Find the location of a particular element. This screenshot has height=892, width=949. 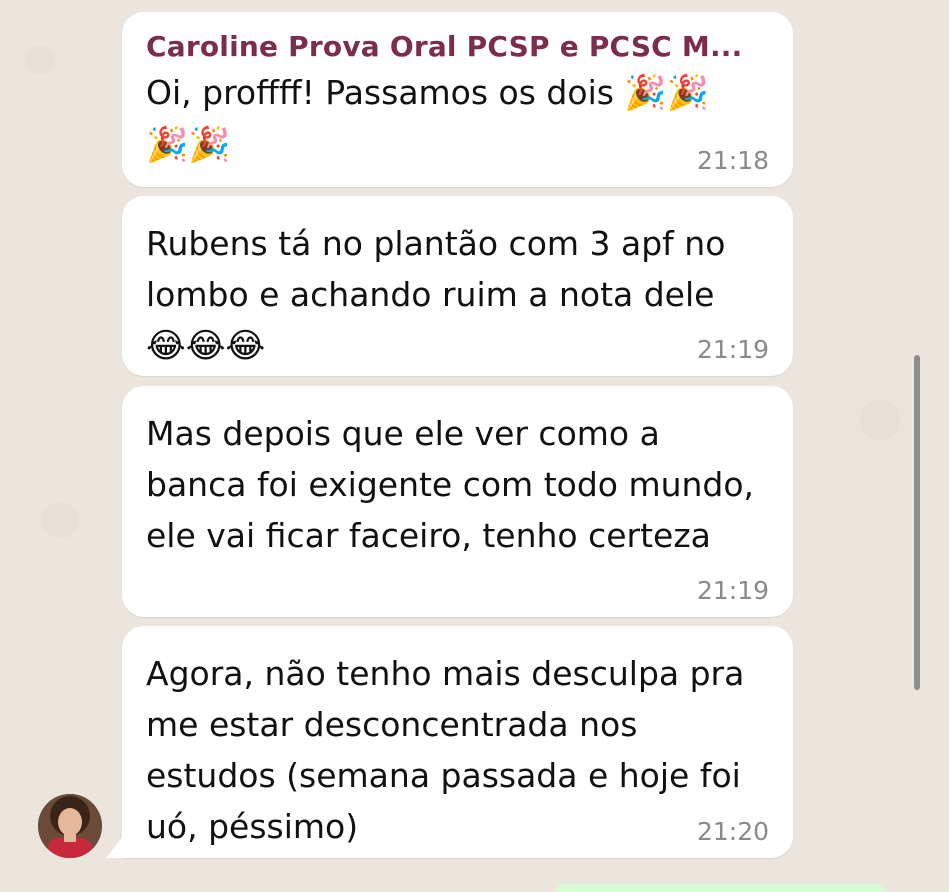

message-text-content: Oi, proffff! Passamos os dois is located at coordinates (385, 92).